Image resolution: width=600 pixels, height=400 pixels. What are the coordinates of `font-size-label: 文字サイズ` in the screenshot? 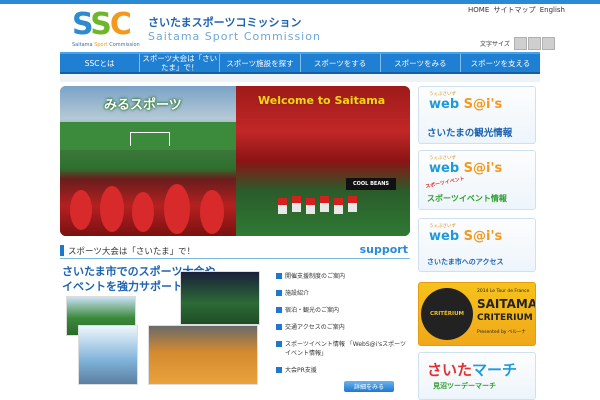 It's located at (495, 44).